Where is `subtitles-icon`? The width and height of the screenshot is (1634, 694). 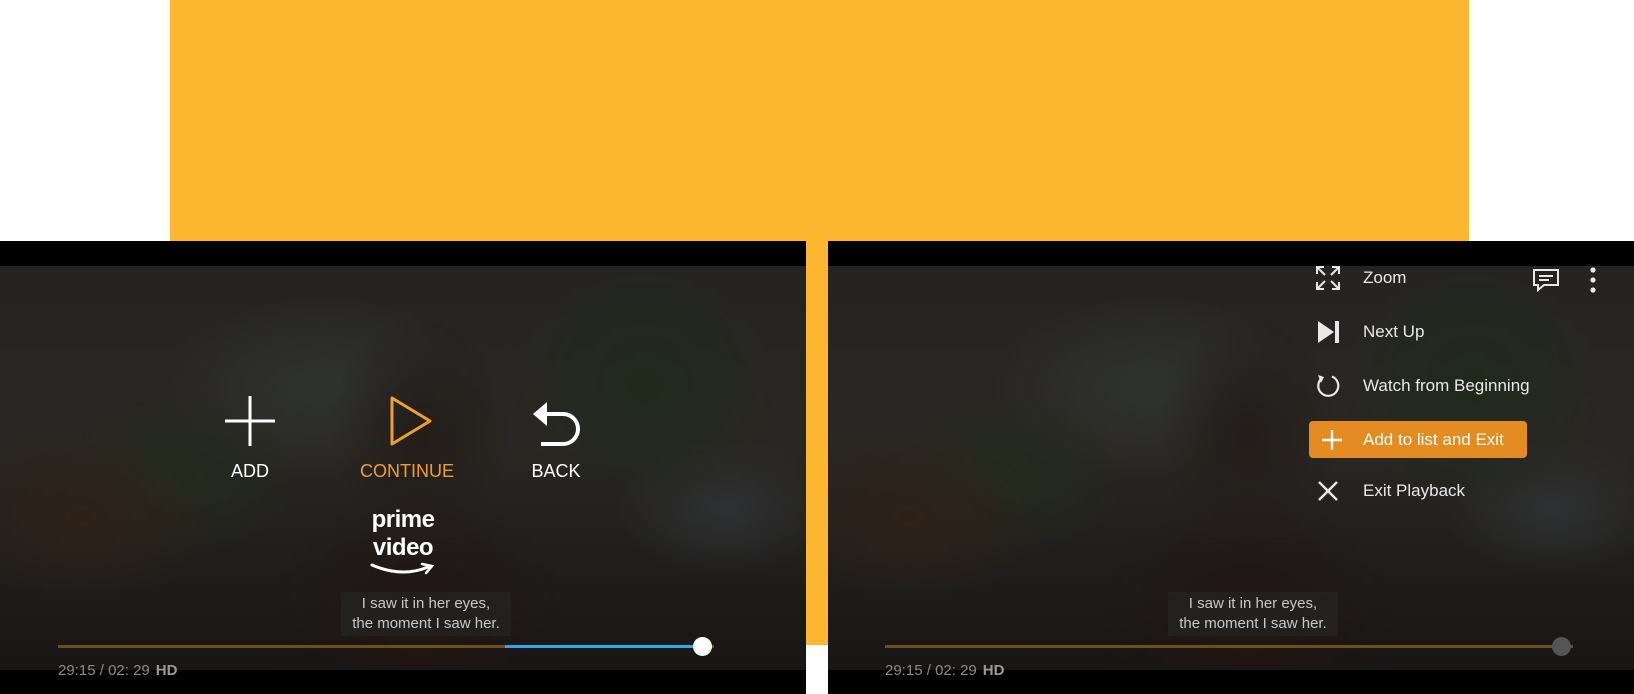 subtitles-icon is located at coordinates (1546, 281).